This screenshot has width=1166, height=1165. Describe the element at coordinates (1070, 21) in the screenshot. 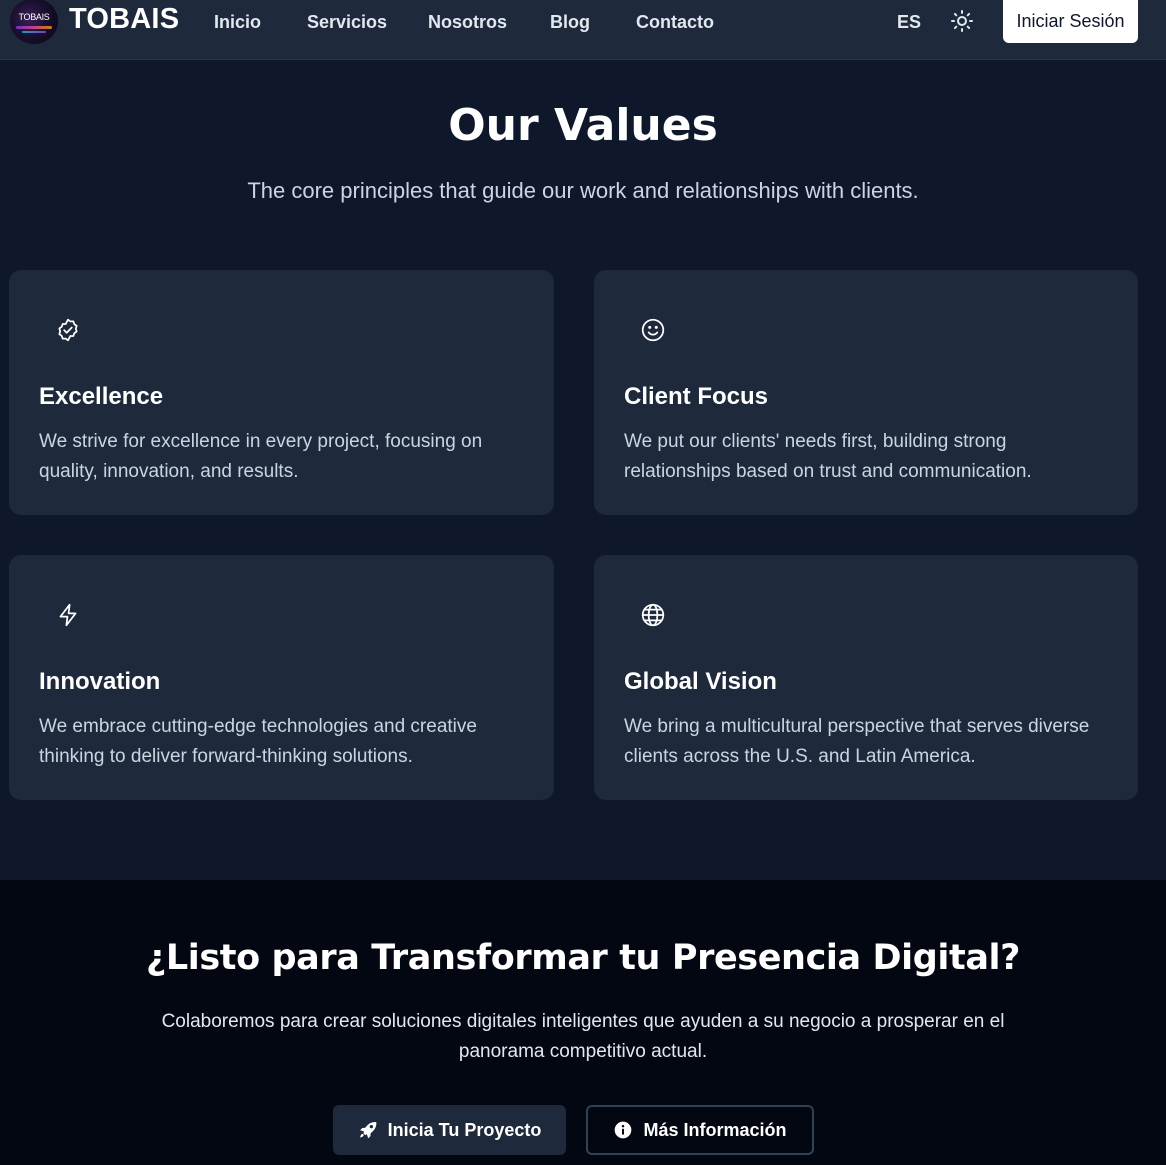

I see `login-button: Iniciar Sesión` at that location.